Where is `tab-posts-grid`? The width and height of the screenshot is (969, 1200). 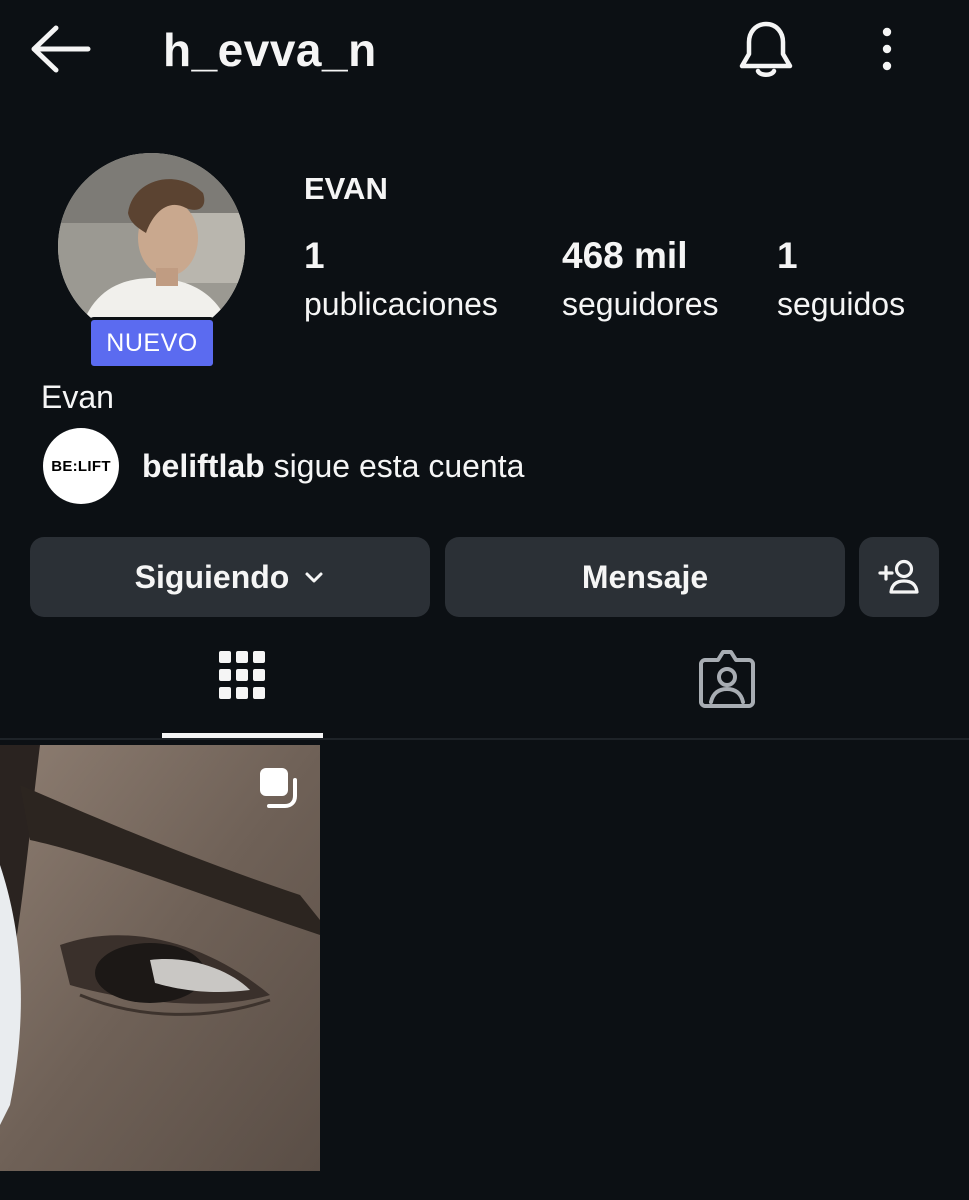 tab-posts-grid is located at coordinates (242, 689).